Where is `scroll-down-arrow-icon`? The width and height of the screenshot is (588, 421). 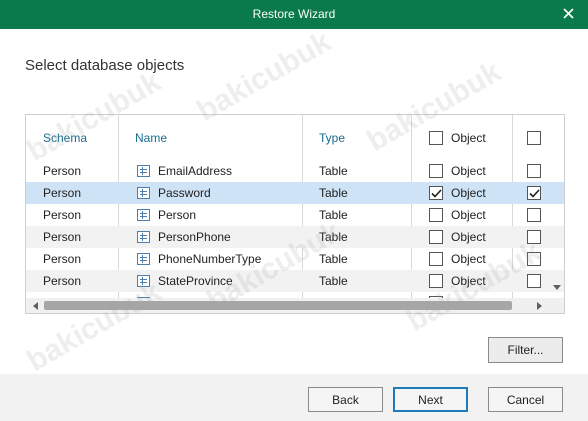 scroll-down-arrow-icon is located at coordinates (557, 287).